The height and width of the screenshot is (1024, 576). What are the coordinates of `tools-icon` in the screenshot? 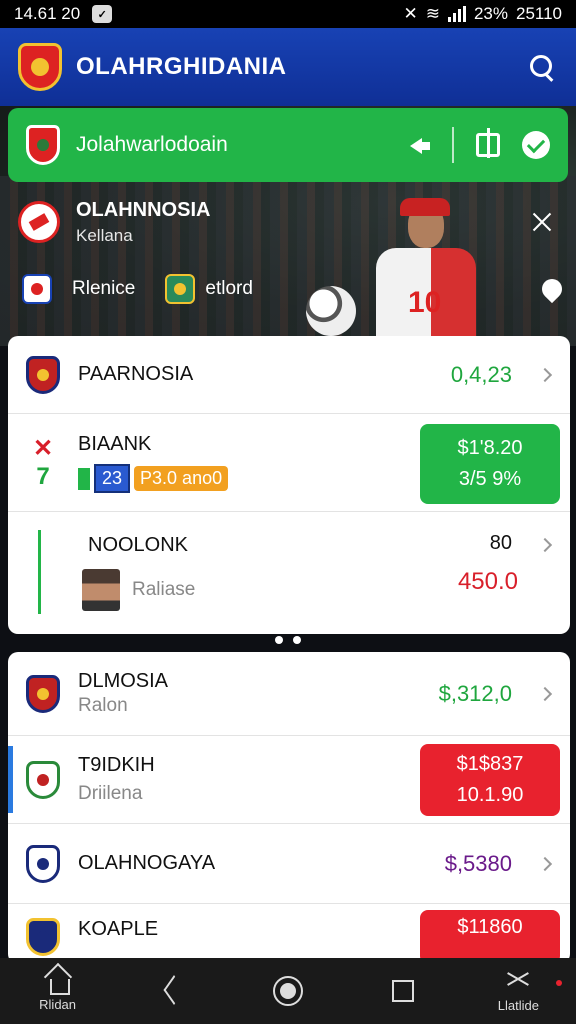 It's located at (518, 982).